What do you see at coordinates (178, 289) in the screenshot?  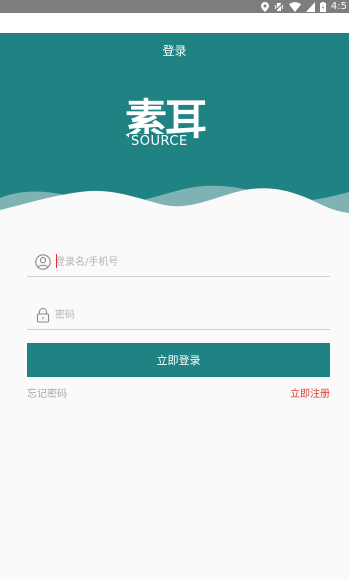 I see `login-form` at bounding box center [178, 289].